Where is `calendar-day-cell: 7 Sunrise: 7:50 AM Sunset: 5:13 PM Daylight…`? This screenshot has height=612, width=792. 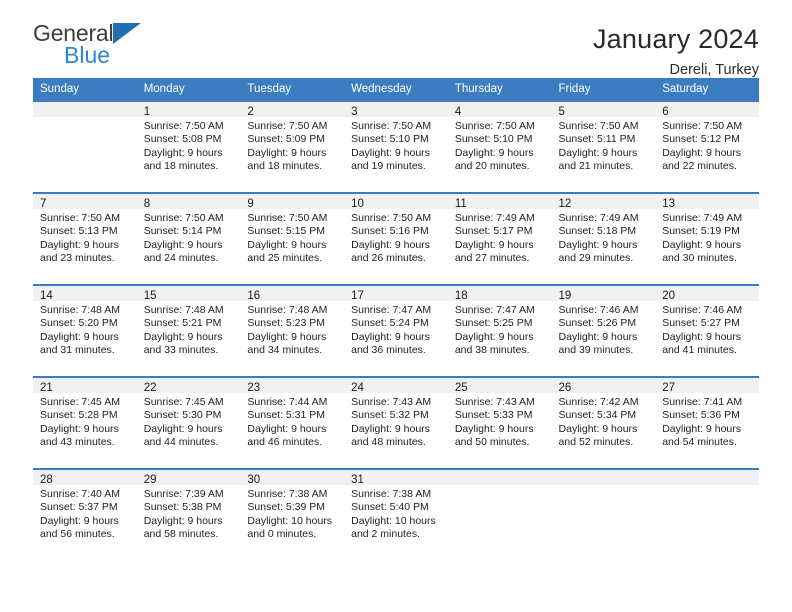
calendar-day-cell: 7 Sunrise: 7:50 AM Sunset: 5:13 PM Daylight… is located at coordinates (85, 238).